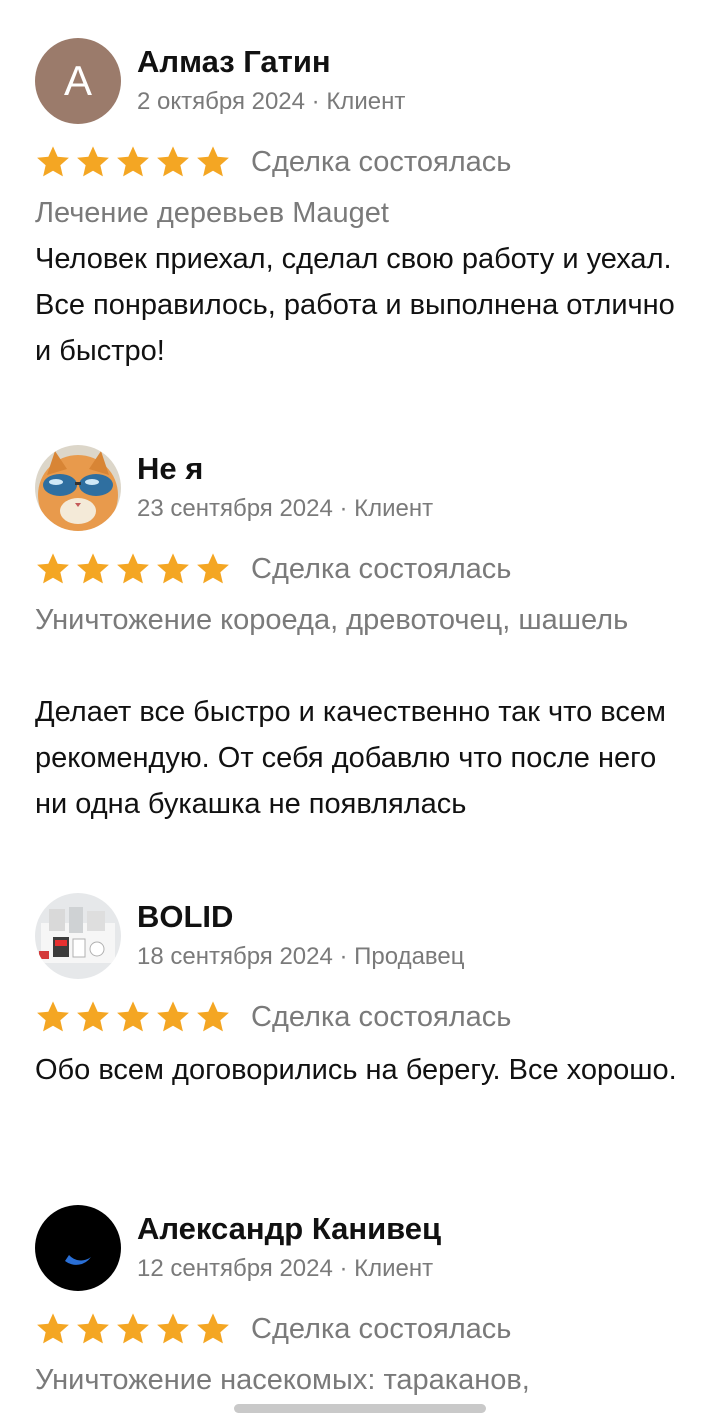 The height and width of the screenshot is (1426, 720). Describe the element at coordinates (234, 62) in the screenshot. I see `reviewer-name: Алмаз Гатин` at that location.